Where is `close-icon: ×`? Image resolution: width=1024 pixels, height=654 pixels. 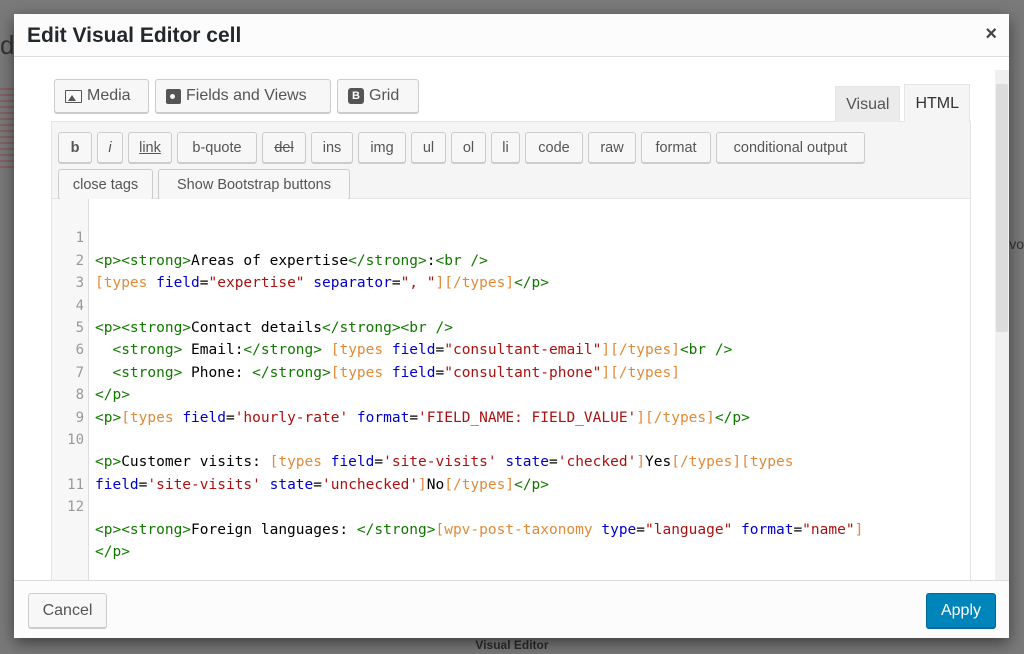 close-icon: × is located at coordinates (991, 34).